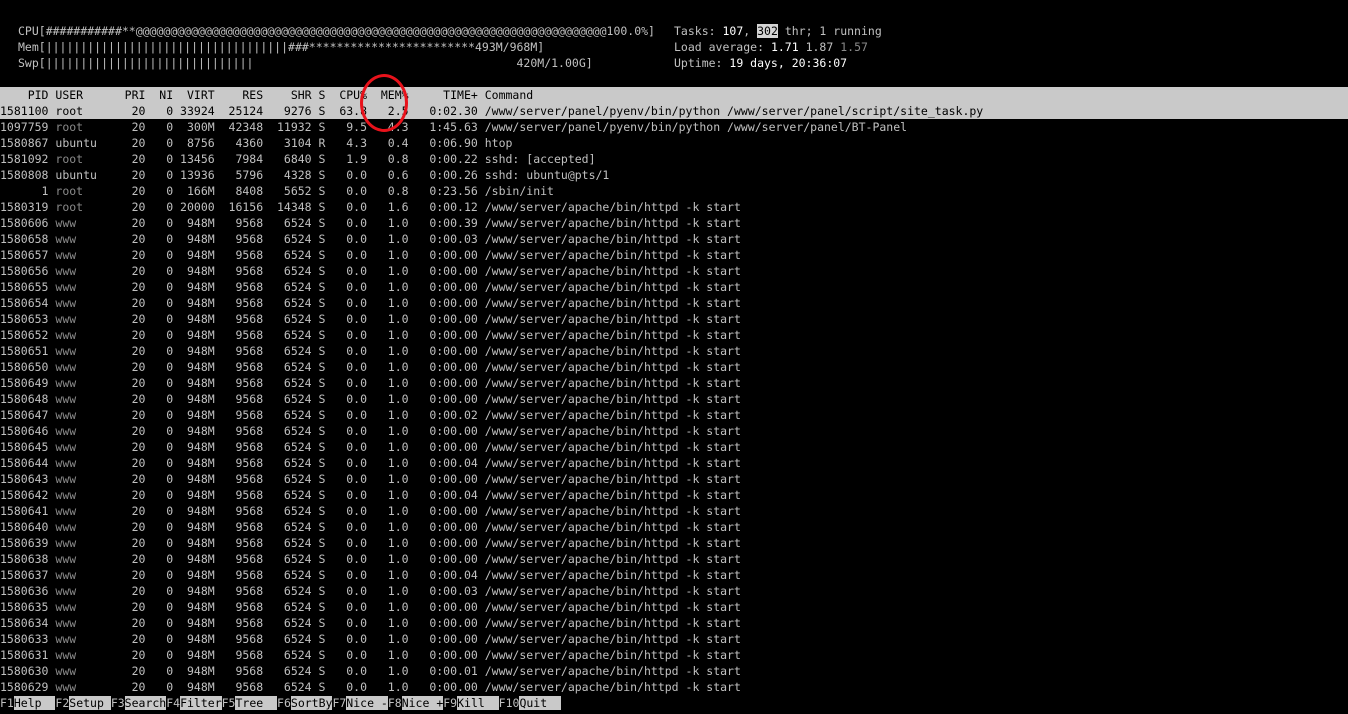 The height and width of the screenshot is (714, 1348). I want to click on column-header-pid: PID, so click(24, 95).